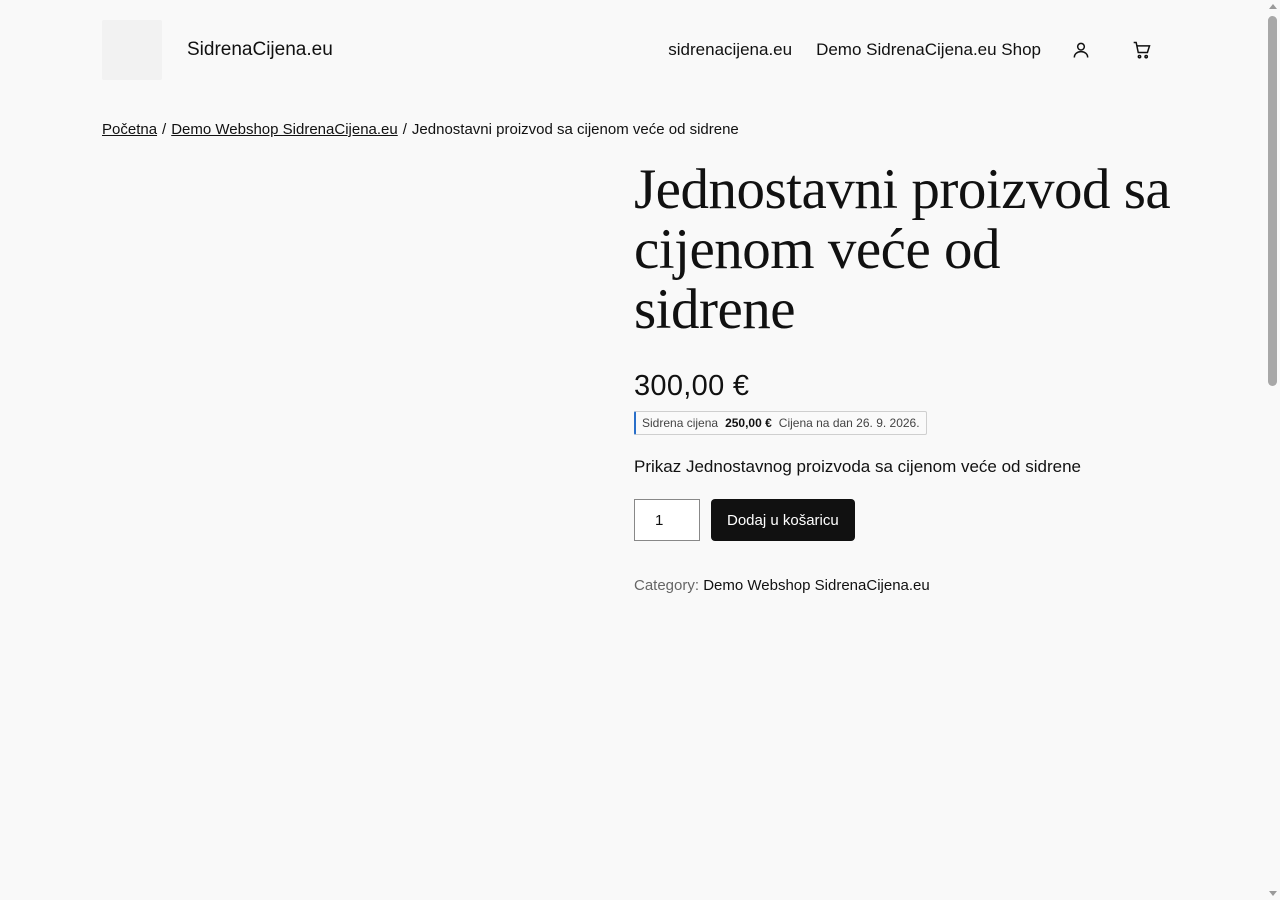  I want to click on product-price: 300,00 €, so click(692, 386).